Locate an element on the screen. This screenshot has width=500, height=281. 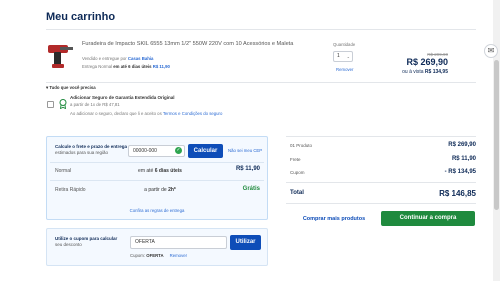
shipping-option-time-value: 2h* is located at coordinates (172, 190).